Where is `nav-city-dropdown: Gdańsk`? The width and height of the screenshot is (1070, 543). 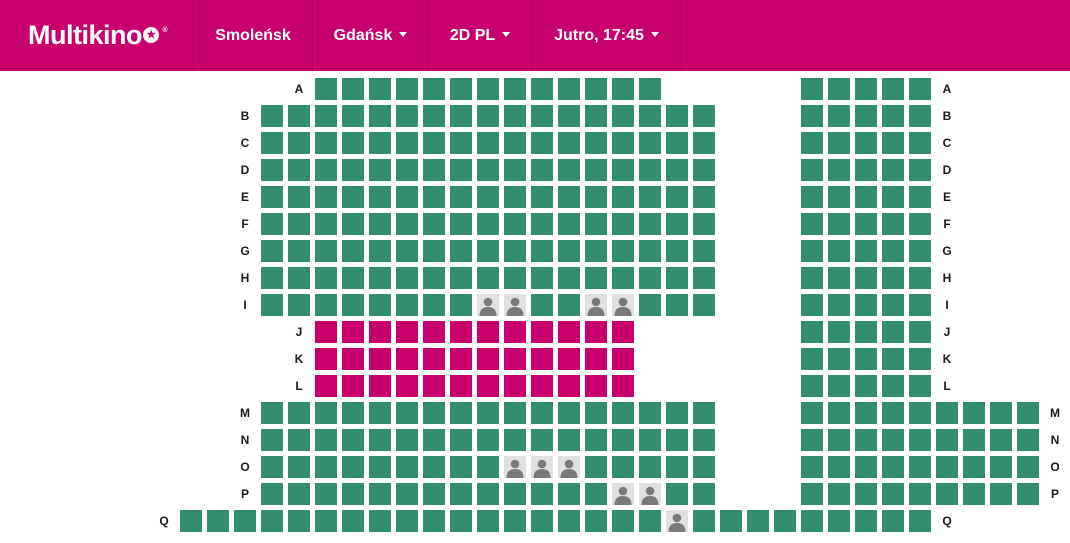
nav-city-dropdown: Gdańsk is located at coordinates (370, 35).